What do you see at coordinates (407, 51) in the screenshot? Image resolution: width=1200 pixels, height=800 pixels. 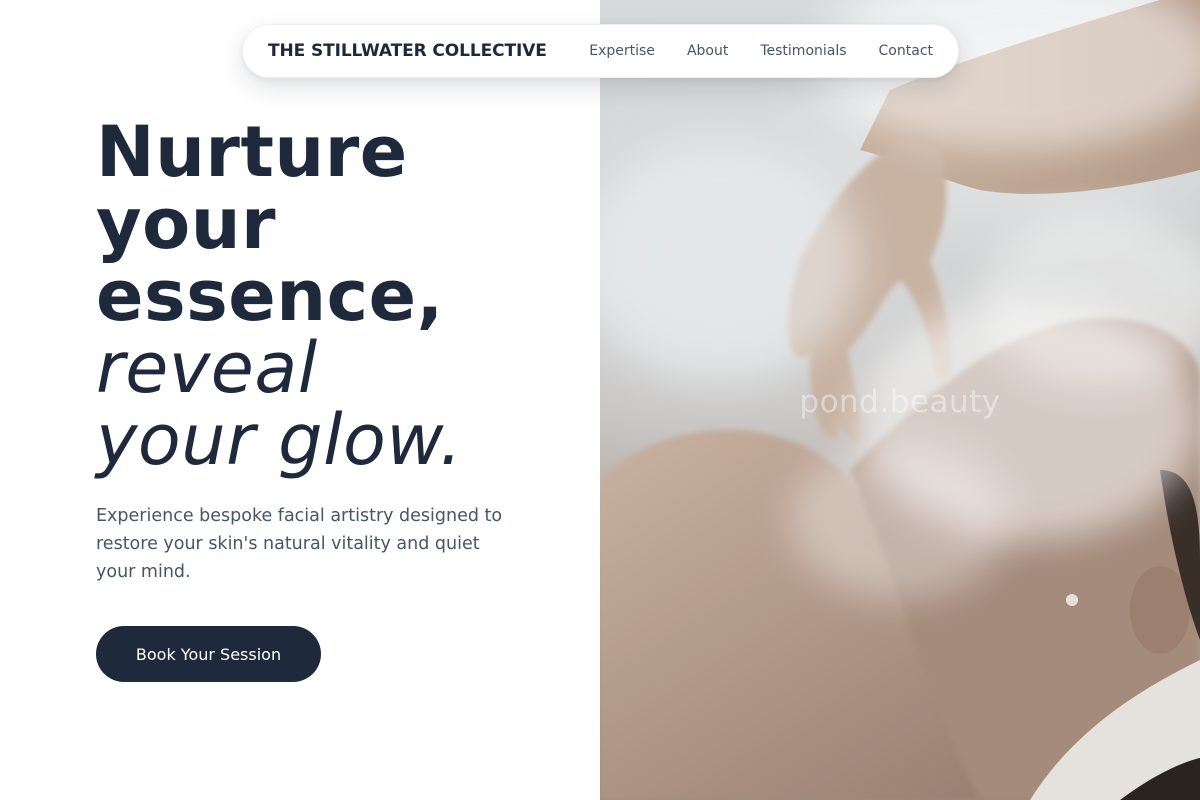 I see `brand-logo: THE STILLWATER COLLECTIVE` at bounding box center [407, 51].